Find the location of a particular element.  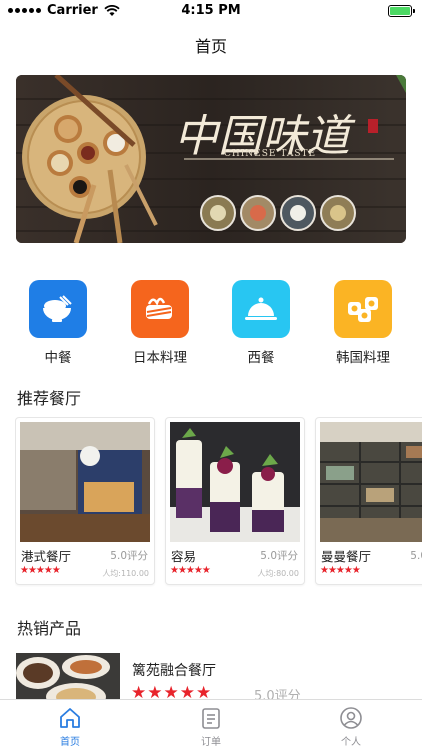

category-korean: 韩国料理 is located at coordinates (363, 323).